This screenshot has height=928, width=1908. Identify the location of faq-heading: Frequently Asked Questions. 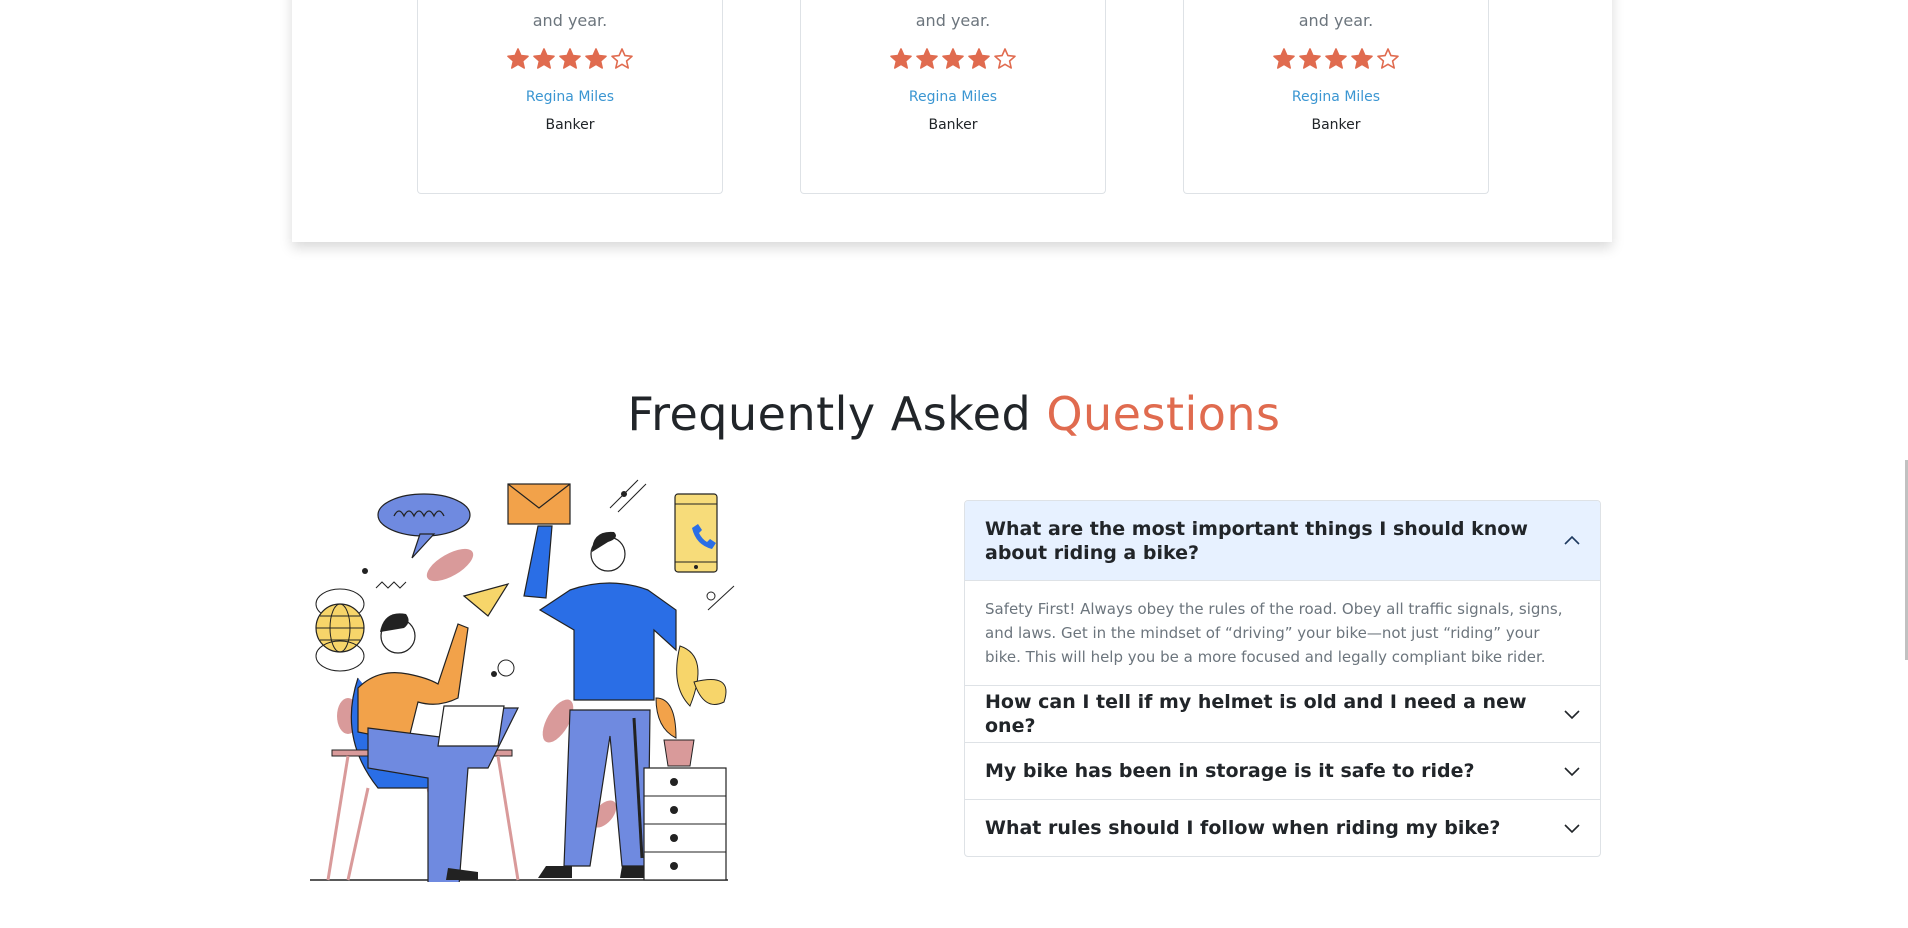
(954, 414).